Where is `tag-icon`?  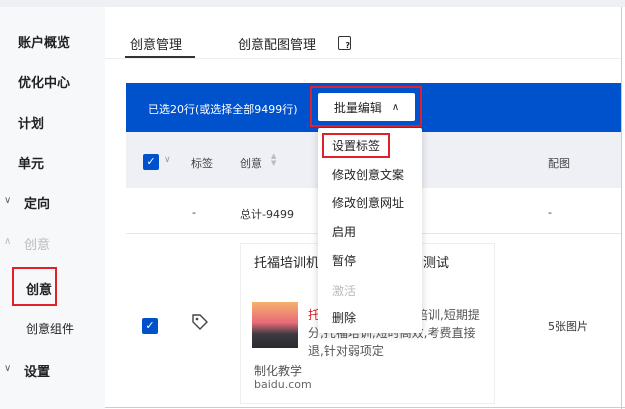 tag-icon is located at coordinates (200, 322).